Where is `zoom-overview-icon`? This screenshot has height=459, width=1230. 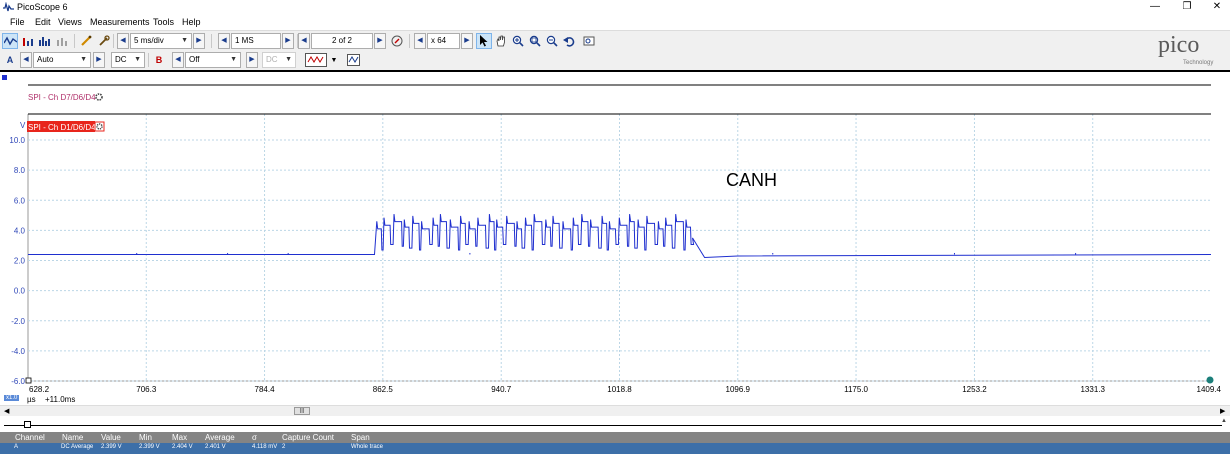 zoom-overview-icon is located at coordinates (589, 41).